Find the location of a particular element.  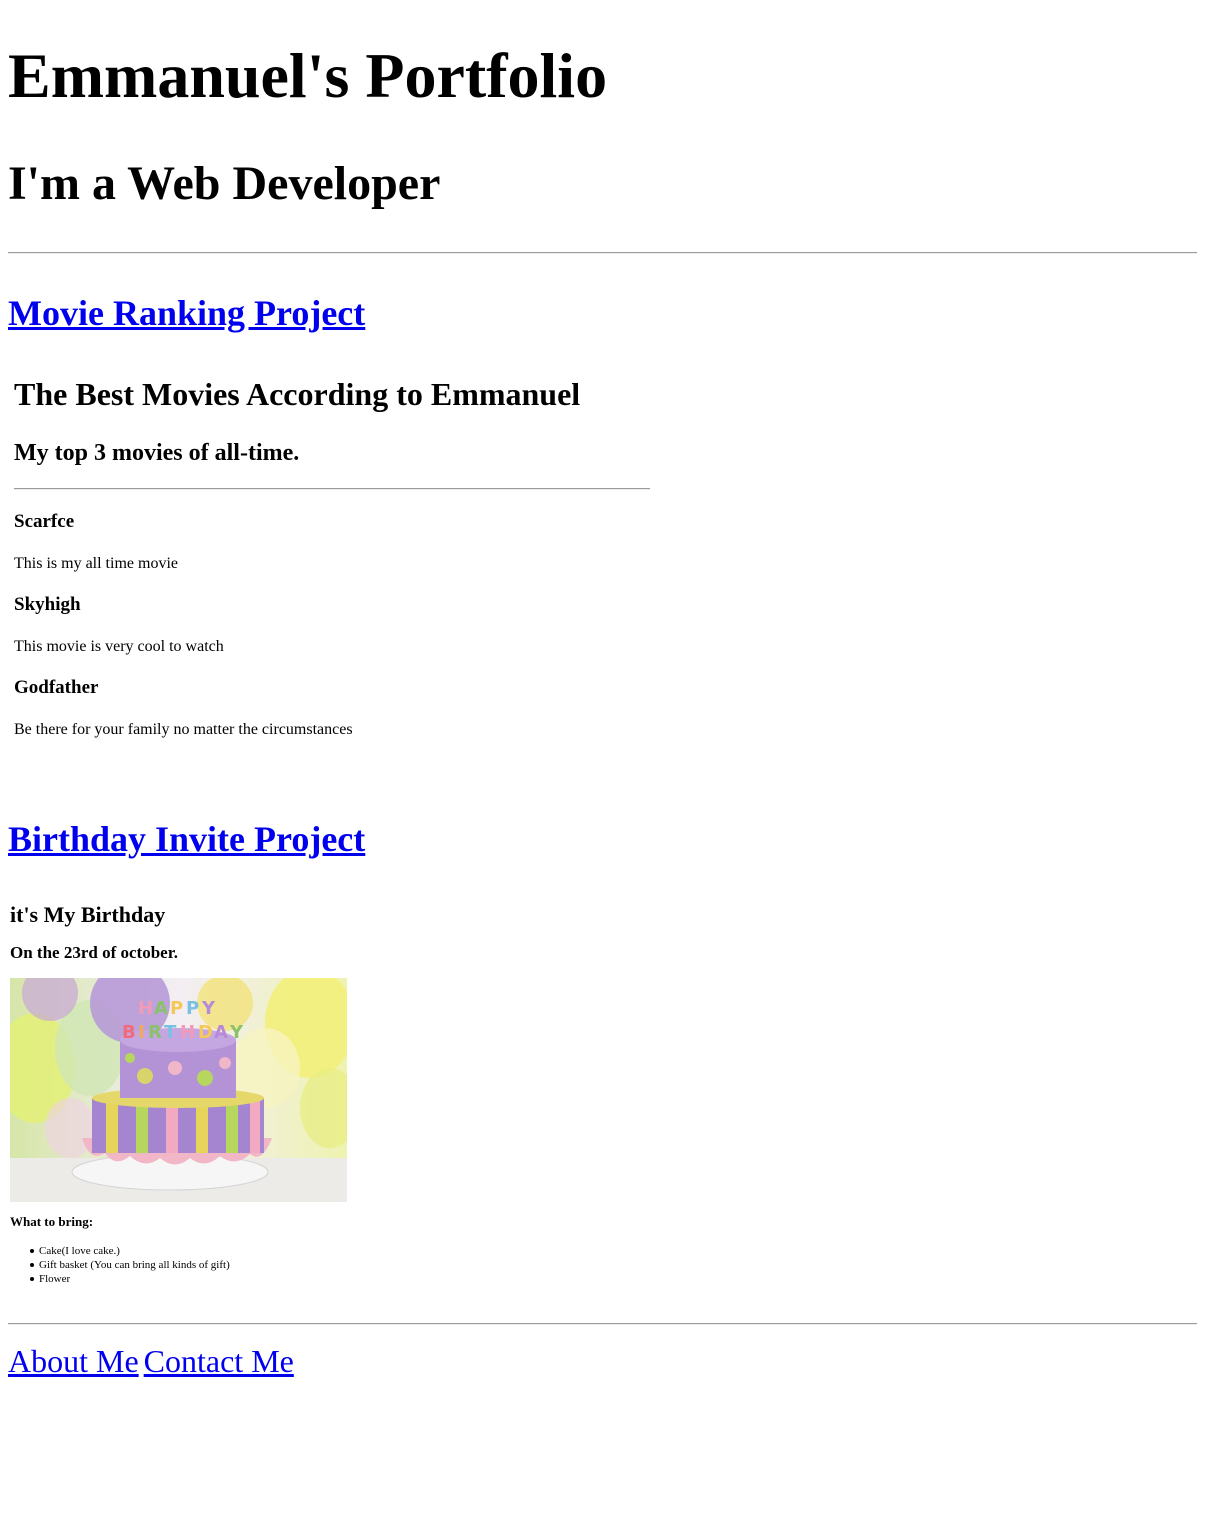

list-item: Flower is located at coordinates (130, 1279).